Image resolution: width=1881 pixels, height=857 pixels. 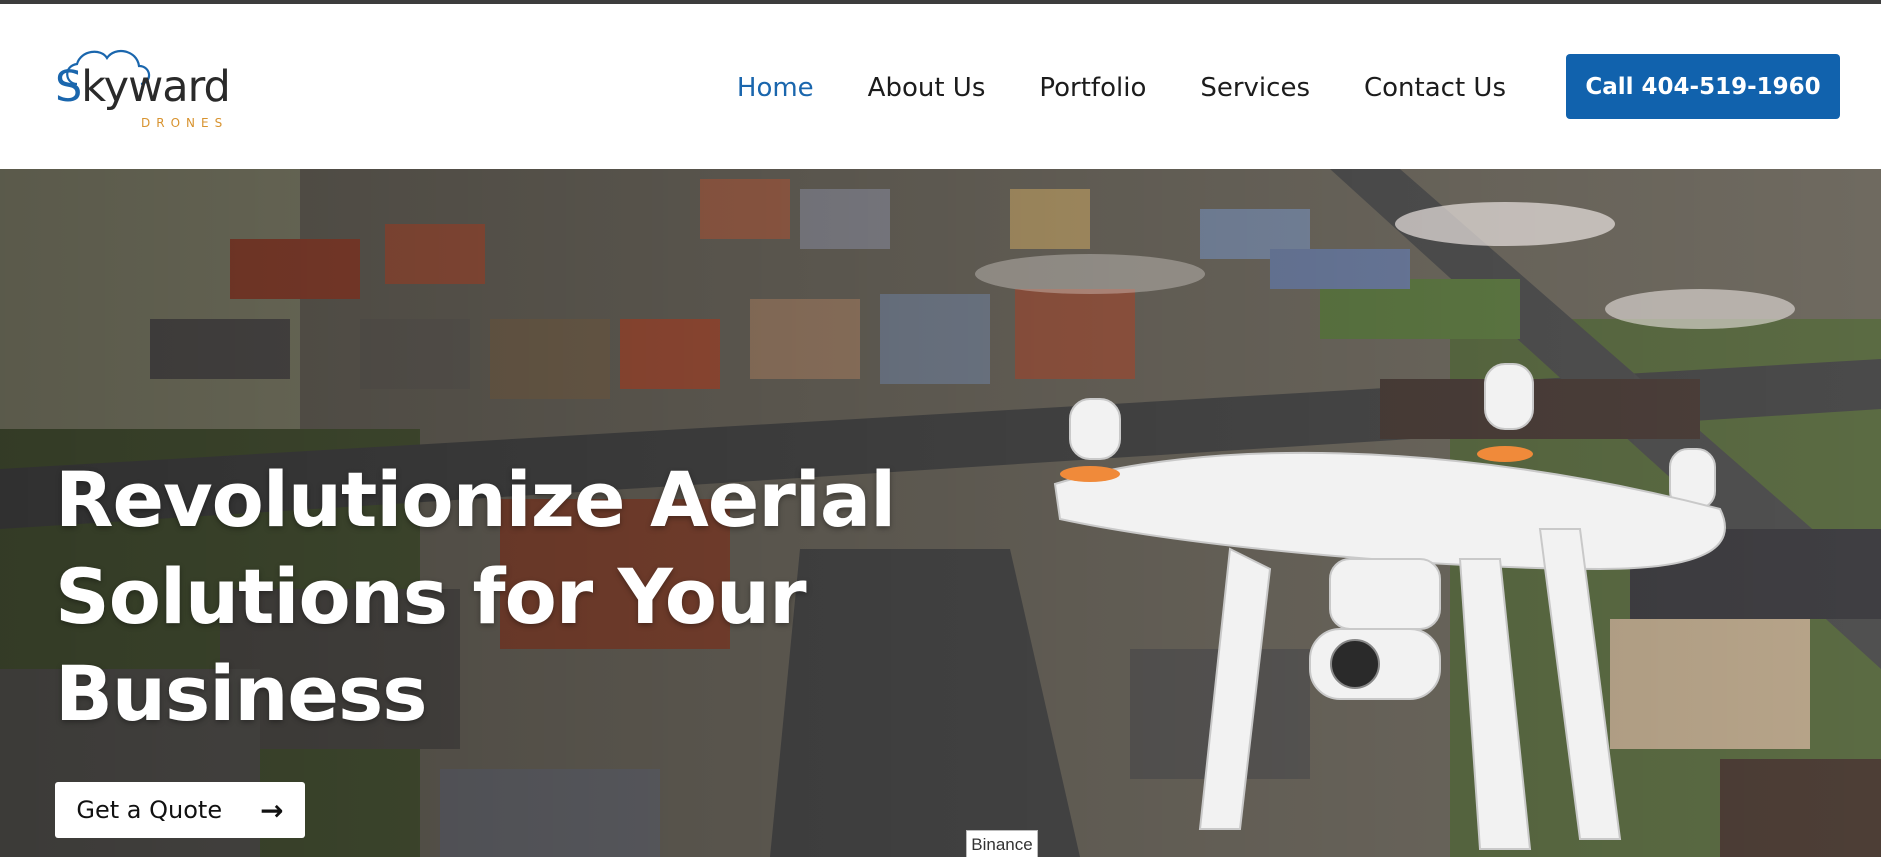 I want to click on nav-about-us: About Us, so click(x=927, y=88).